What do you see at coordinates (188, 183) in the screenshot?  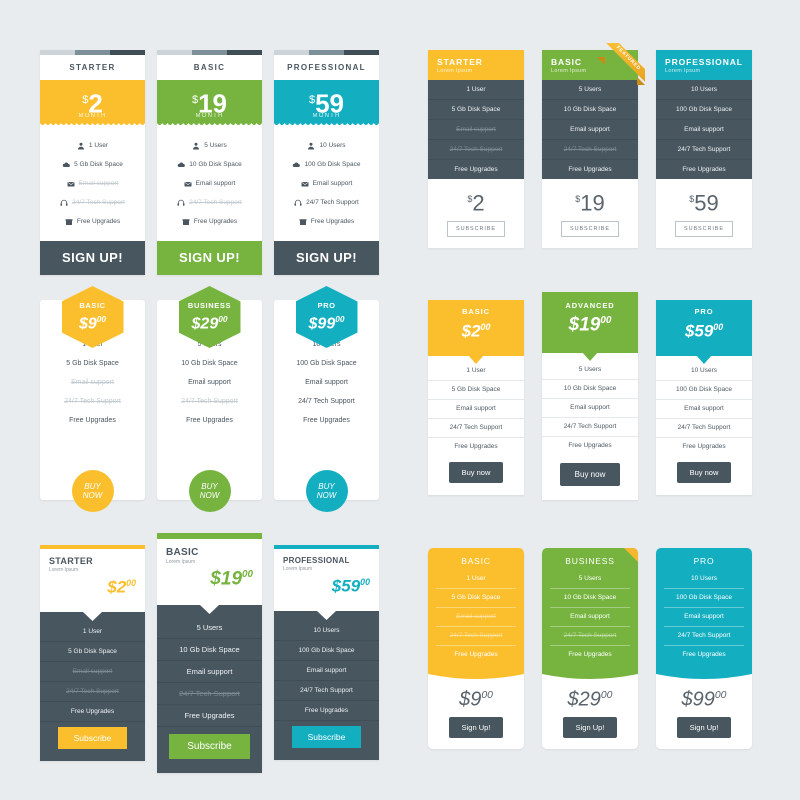 I see `envelope-icon` at bounding box center [188, 183].